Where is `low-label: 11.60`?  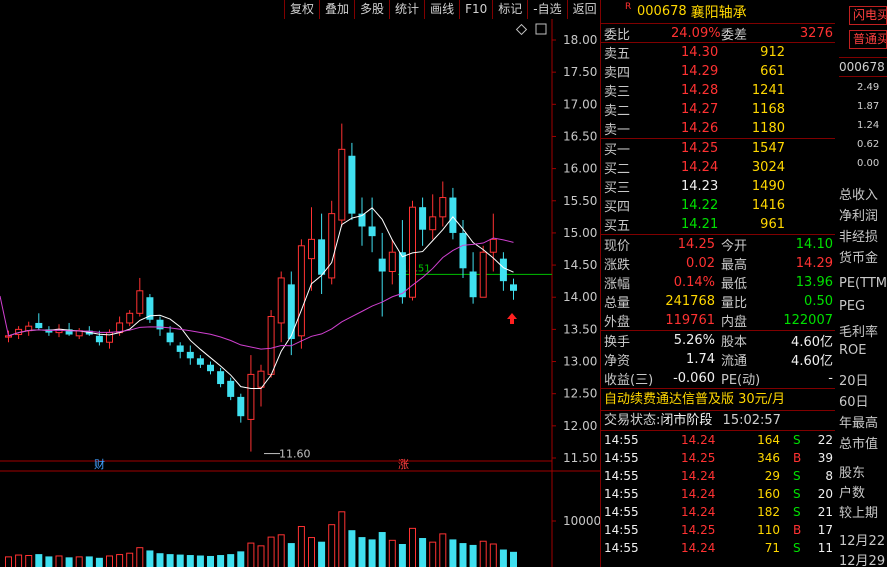
low-label: 11.60 is located at coordinates (295, 454).